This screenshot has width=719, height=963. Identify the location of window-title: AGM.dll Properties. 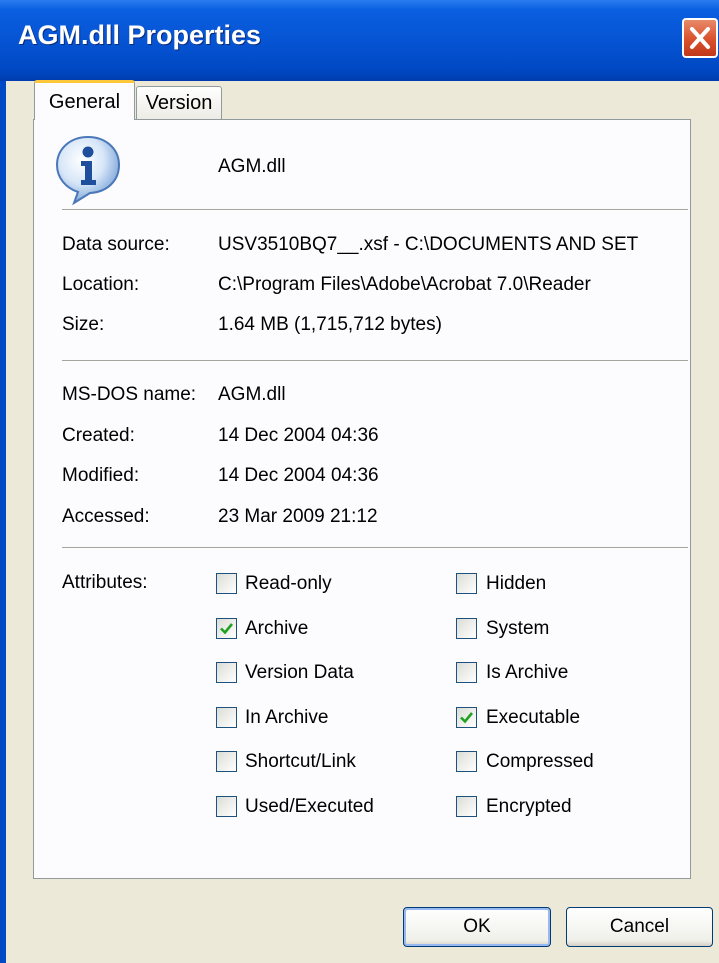
(140, 35).